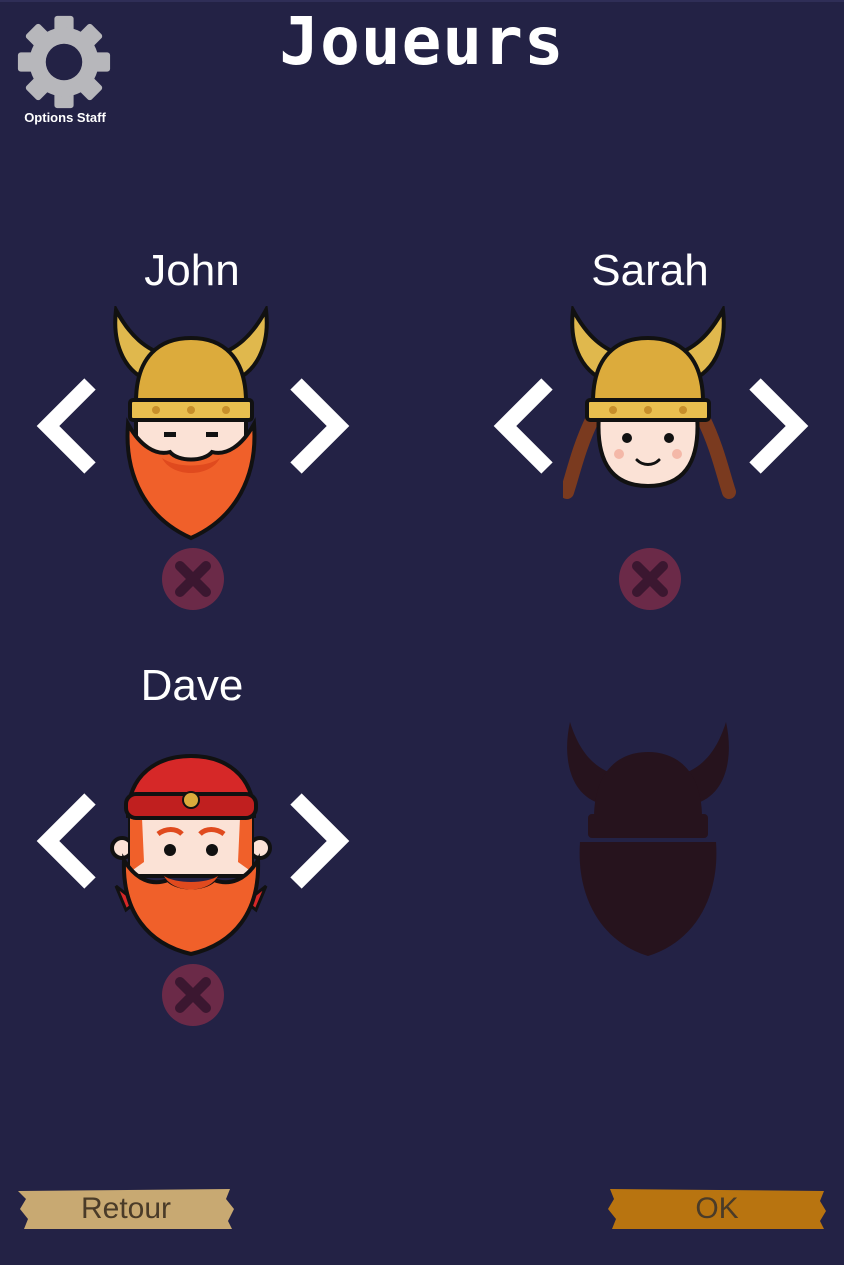  I want to click on ok-button: OK, so click(717, 1209).